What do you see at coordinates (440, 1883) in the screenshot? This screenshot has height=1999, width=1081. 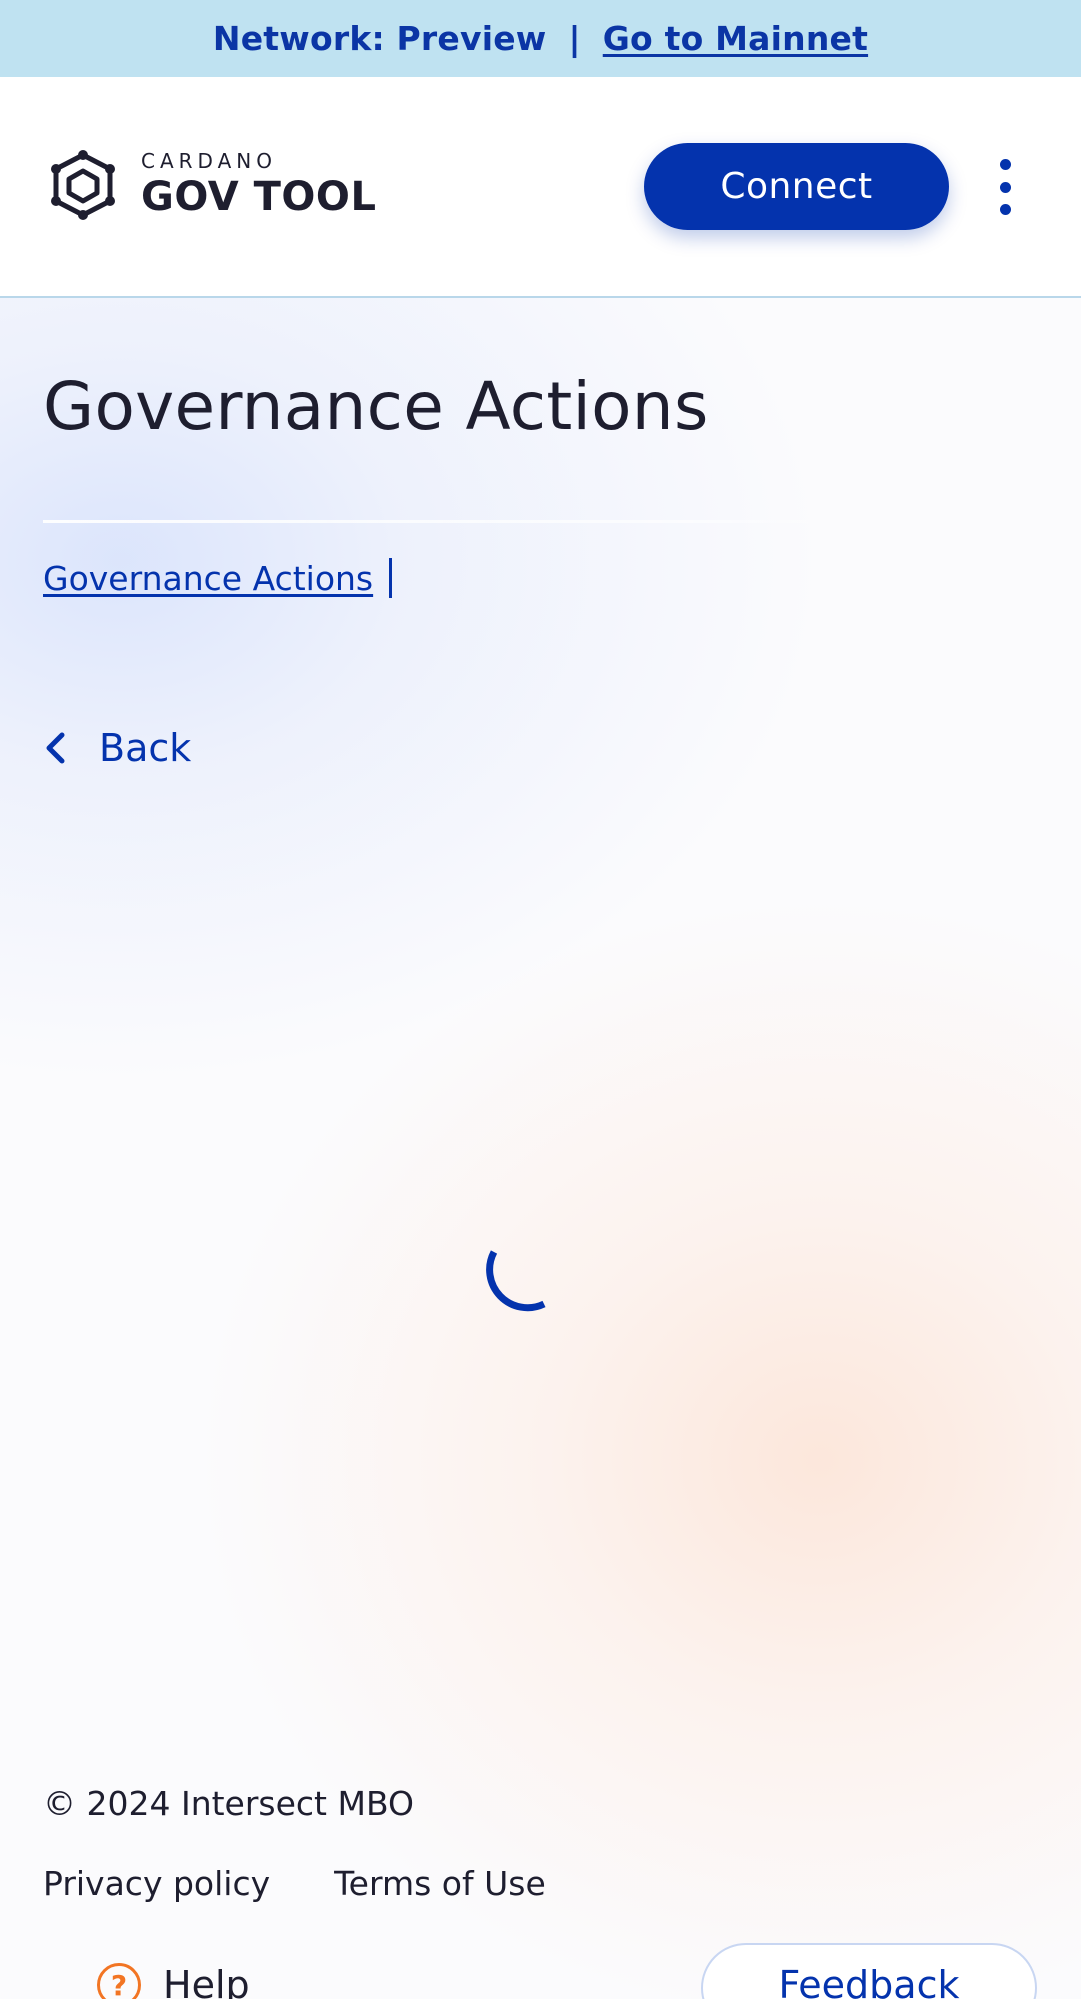 I see `terms-of-use-link: Terms of Use` at bounding box center [440, 1883].